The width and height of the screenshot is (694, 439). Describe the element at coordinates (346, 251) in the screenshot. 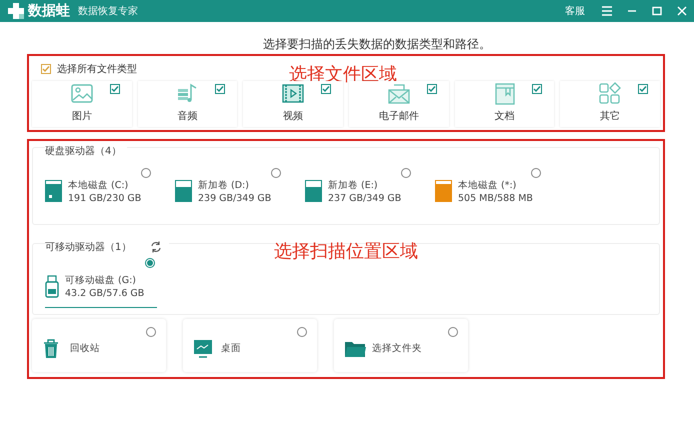

I see `annotation-label: 选择扫描位置区域` at that location.